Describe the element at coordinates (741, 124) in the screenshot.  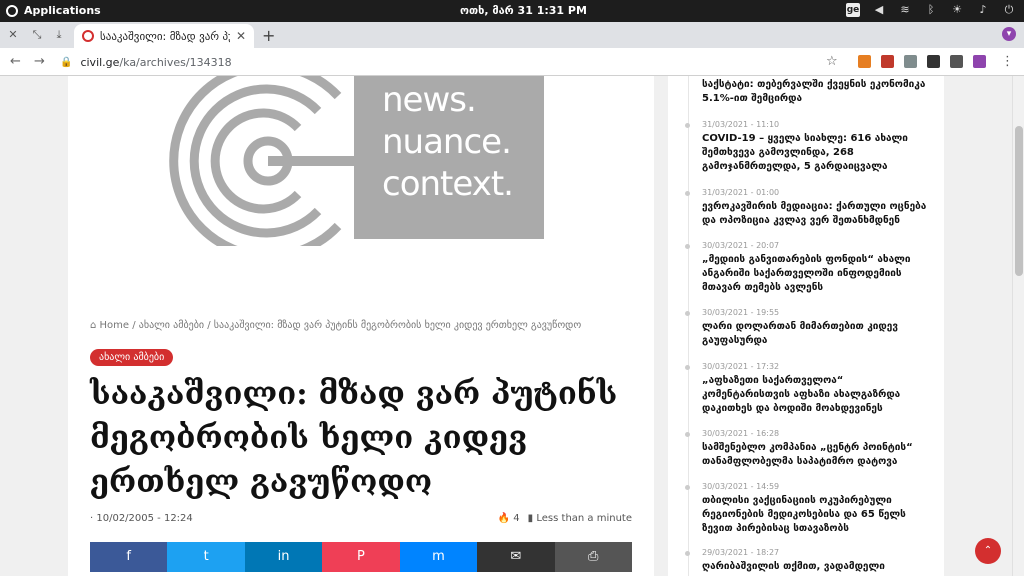
I see `sidebar-news-date: 31/03/2021 - 11:10` at that location.